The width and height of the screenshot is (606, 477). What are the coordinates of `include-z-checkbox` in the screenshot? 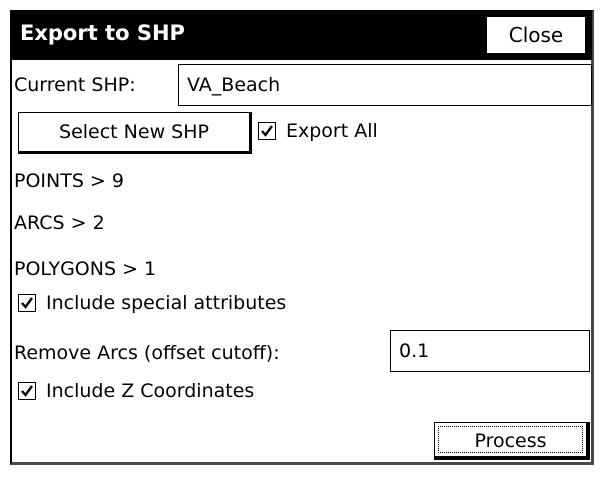 It's located at (27, 391).